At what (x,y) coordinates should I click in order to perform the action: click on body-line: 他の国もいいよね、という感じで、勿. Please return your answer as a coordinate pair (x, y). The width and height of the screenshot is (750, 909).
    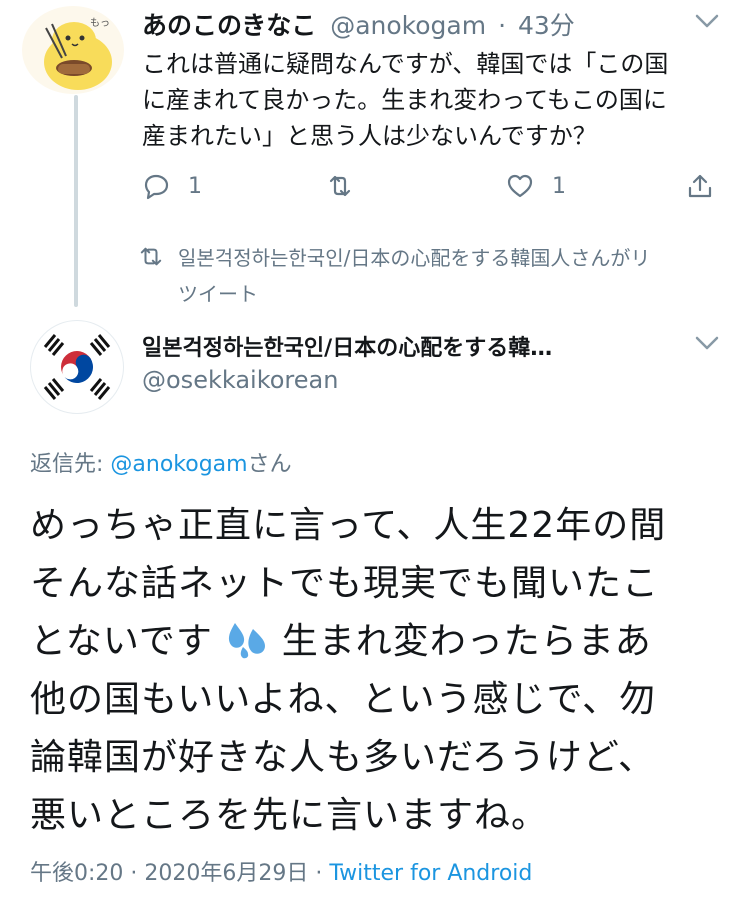
    Looking at the image, I should click on (343, 699).